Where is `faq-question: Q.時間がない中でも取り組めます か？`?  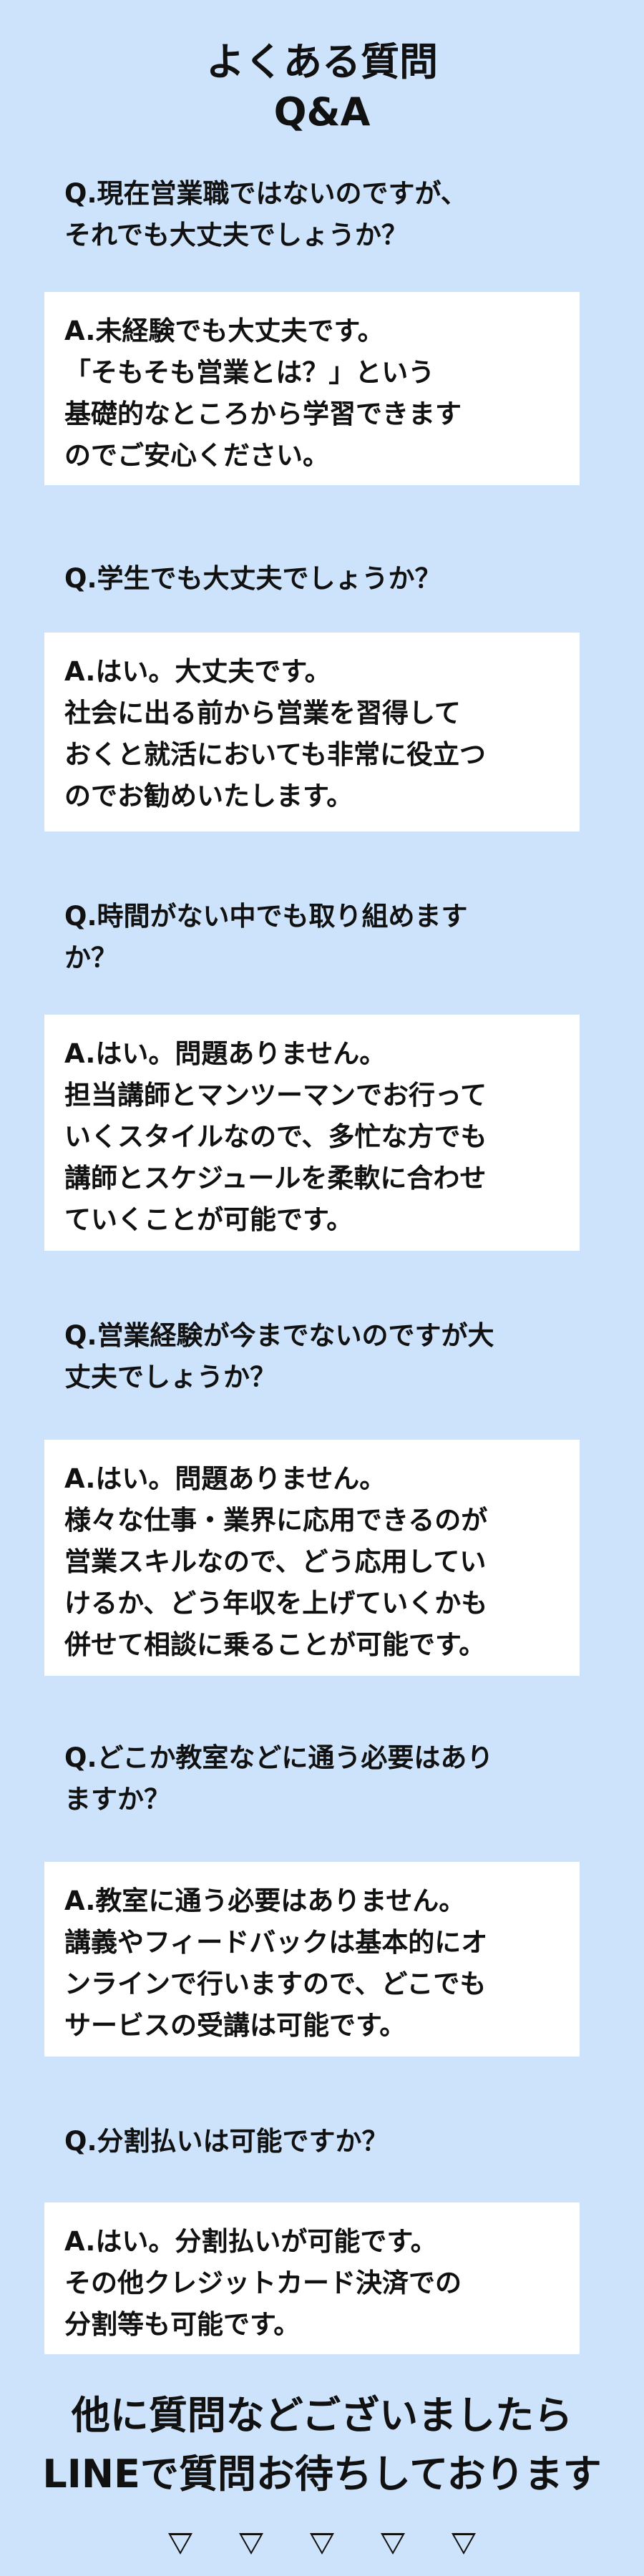 faq-question: Q.時間がない中でも取り組めます か？ is located at coordinates (266, 937).